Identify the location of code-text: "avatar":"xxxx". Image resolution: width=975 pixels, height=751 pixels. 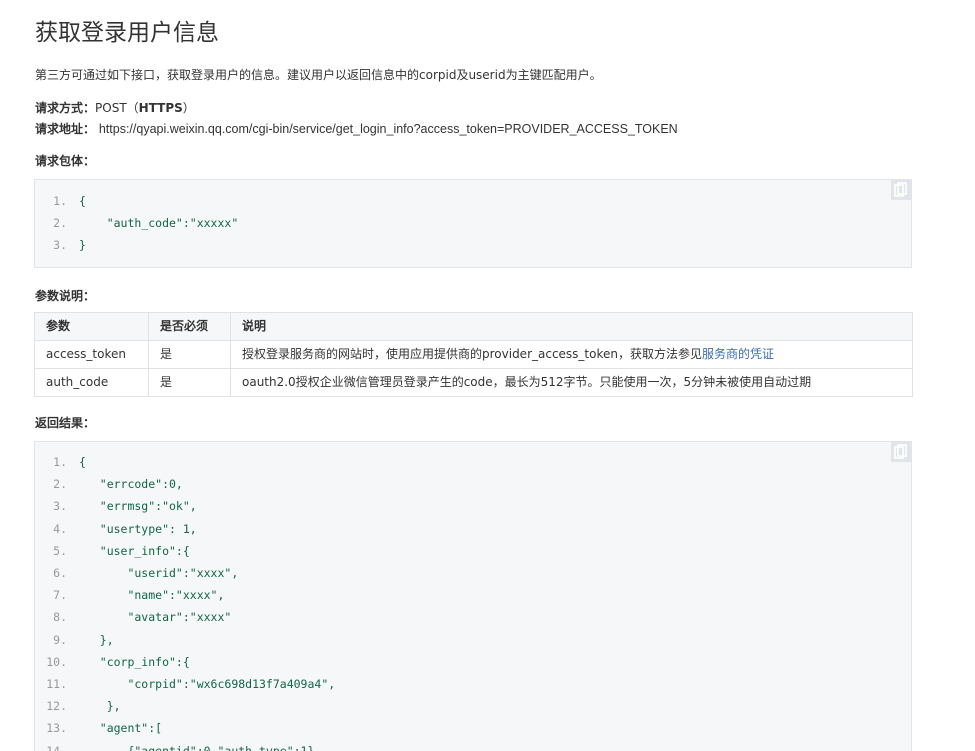
(155, 617).